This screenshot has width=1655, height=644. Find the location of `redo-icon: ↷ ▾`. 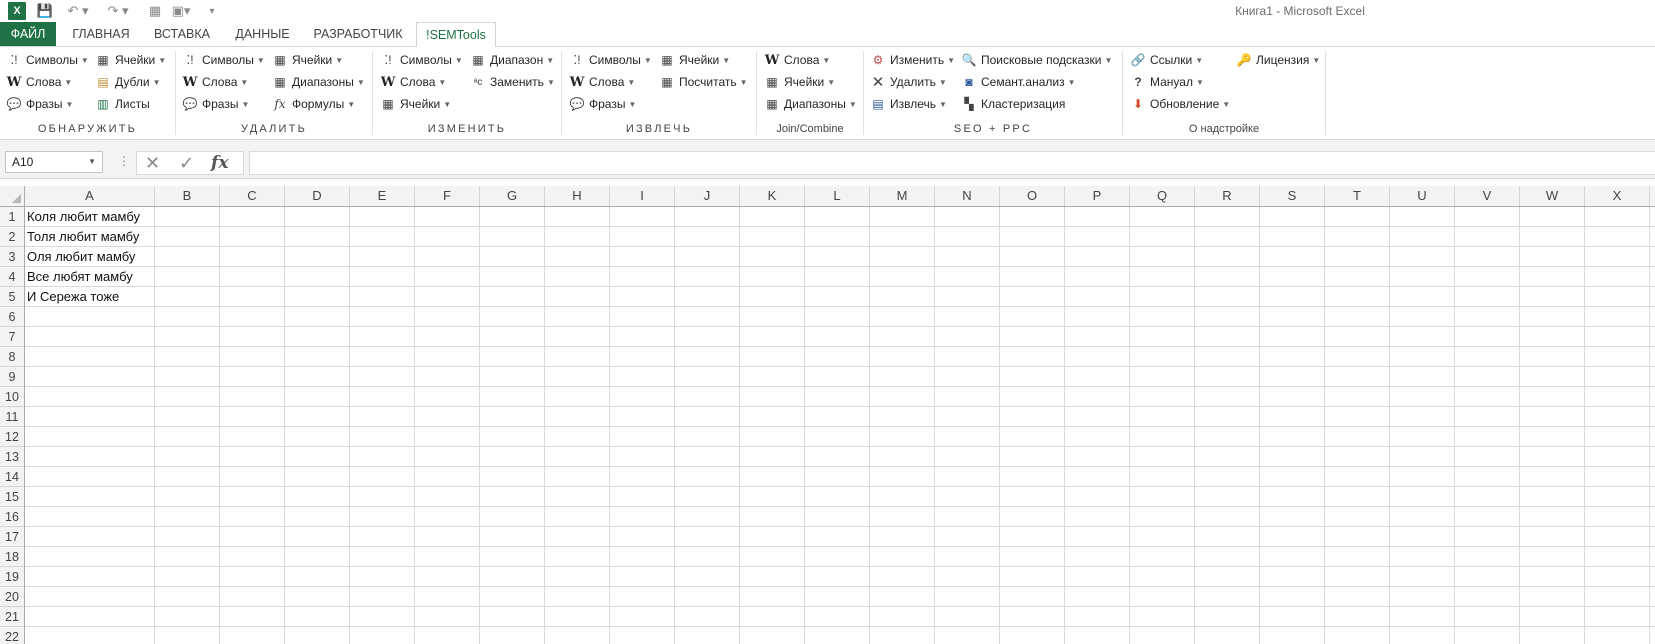

redo-icon: ↷ ▾ is located at coordinates (118, 11).